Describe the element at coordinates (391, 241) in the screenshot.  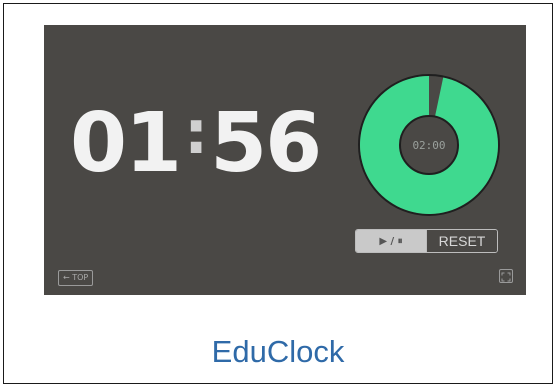
I see `play-pause-button: ▶ / ⏸` at that location.